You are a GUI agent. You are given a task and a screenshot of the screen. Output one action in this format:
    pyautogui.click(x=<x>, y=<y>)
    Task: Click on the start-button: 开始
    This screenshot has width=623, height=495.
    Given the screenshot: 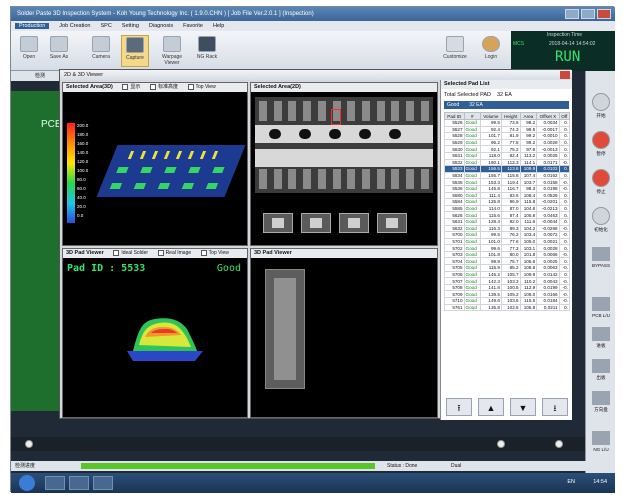 What is the action you would take?
    pyautogui.click(x=601, y=106)
    